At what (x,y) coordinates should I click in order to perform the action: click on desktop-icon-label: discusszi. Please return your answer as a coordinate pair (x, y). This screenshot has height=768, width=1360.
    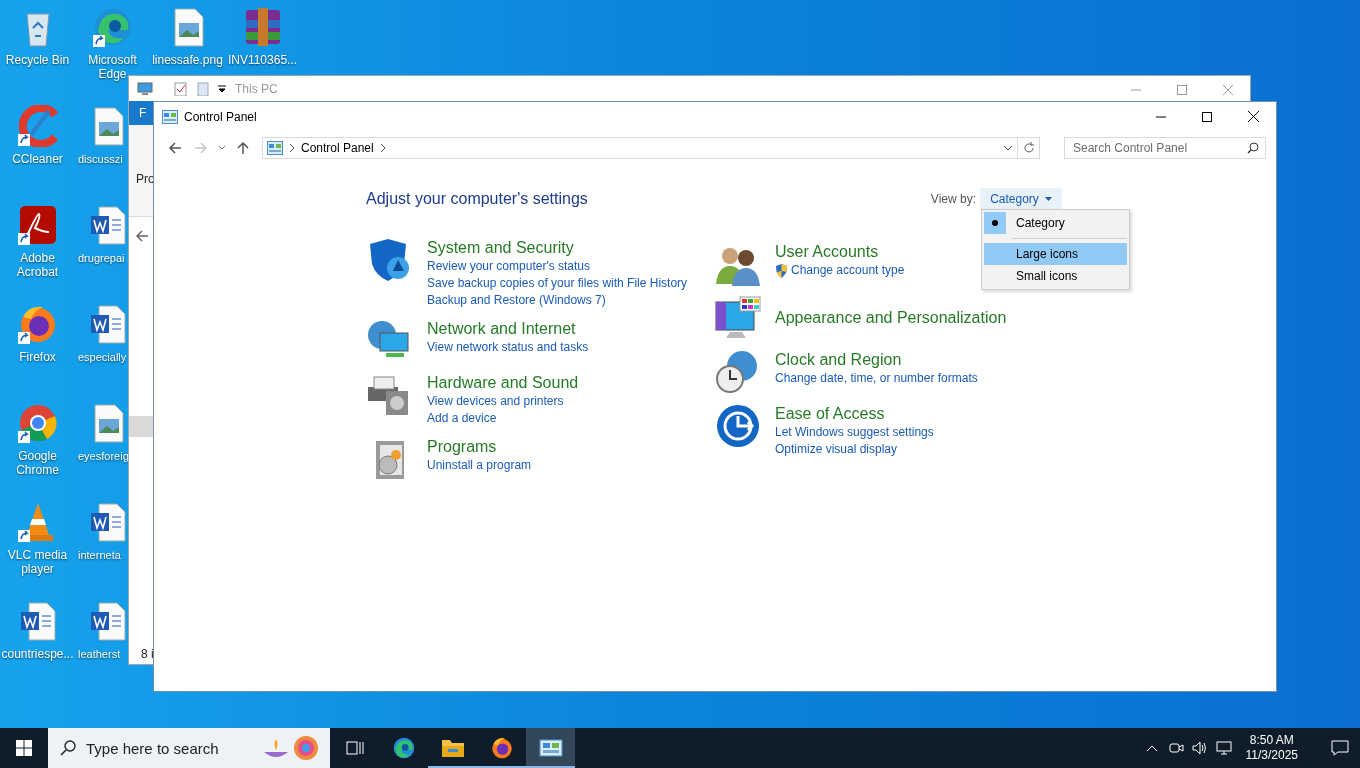
    Looking at the image, I should click on (100, 159).